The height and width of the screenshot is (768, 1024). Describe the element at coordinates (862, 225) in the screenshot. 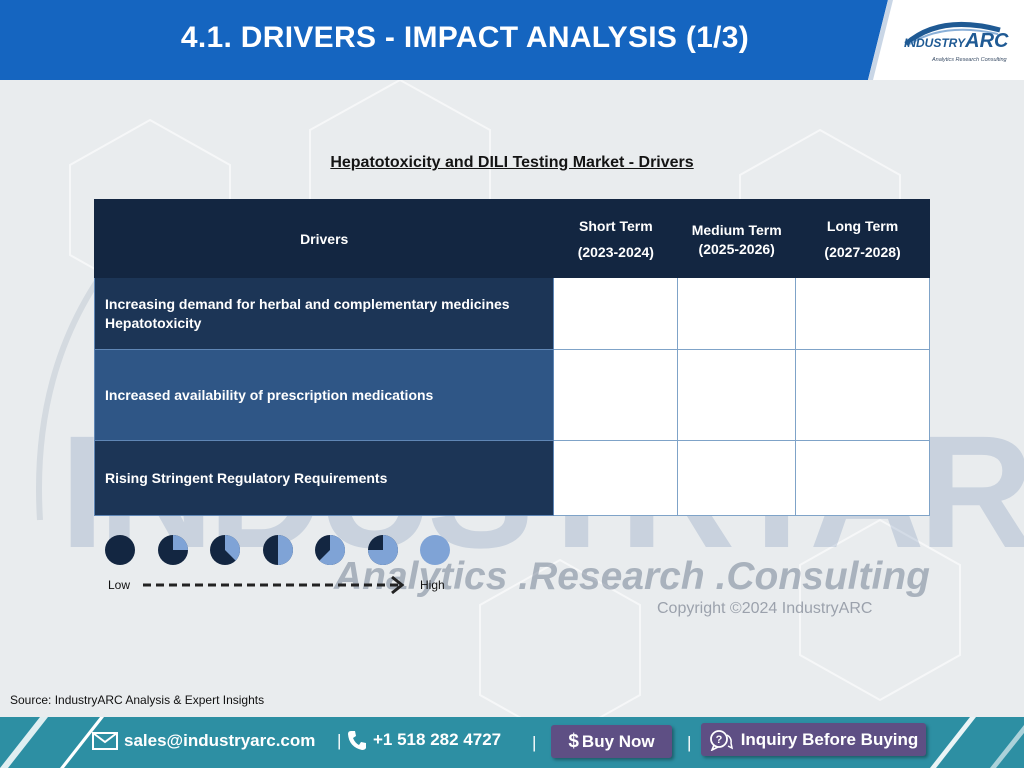

I see `header-label: Long Term` at that location.